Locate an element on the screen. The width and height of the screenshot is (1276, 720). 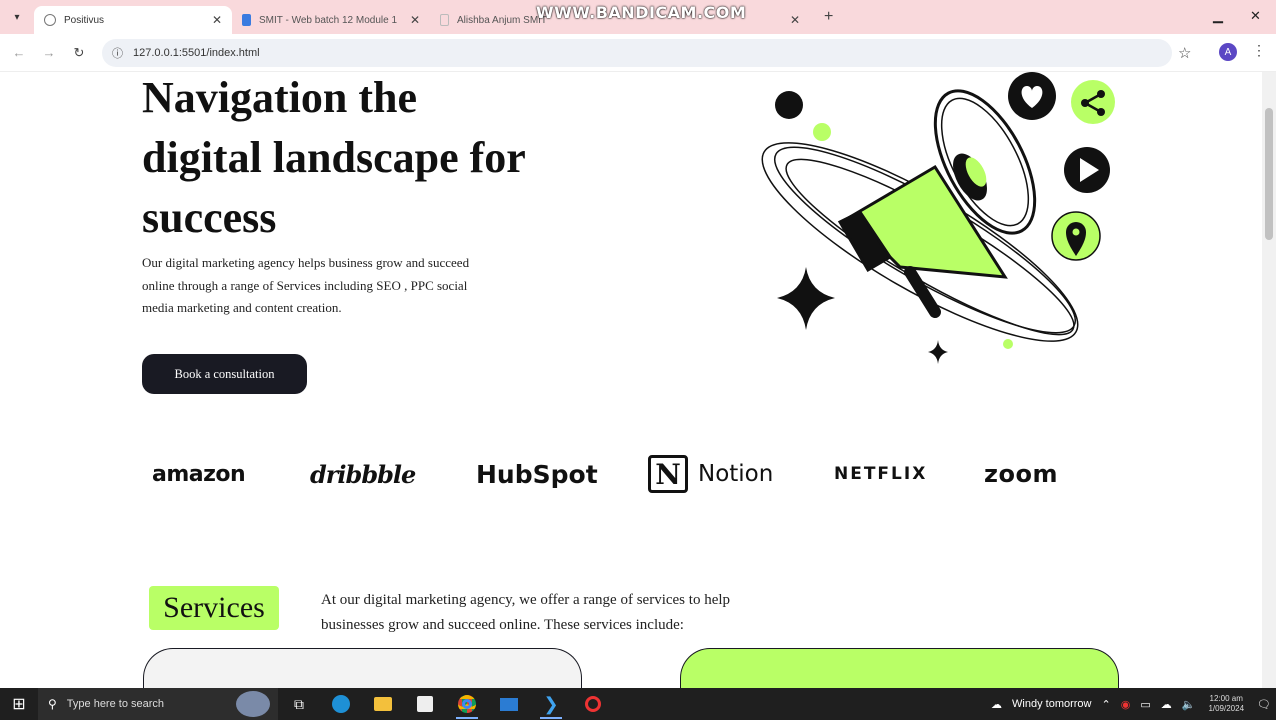
clock-time: 12:00 am is located at coordinates (1226, 698).